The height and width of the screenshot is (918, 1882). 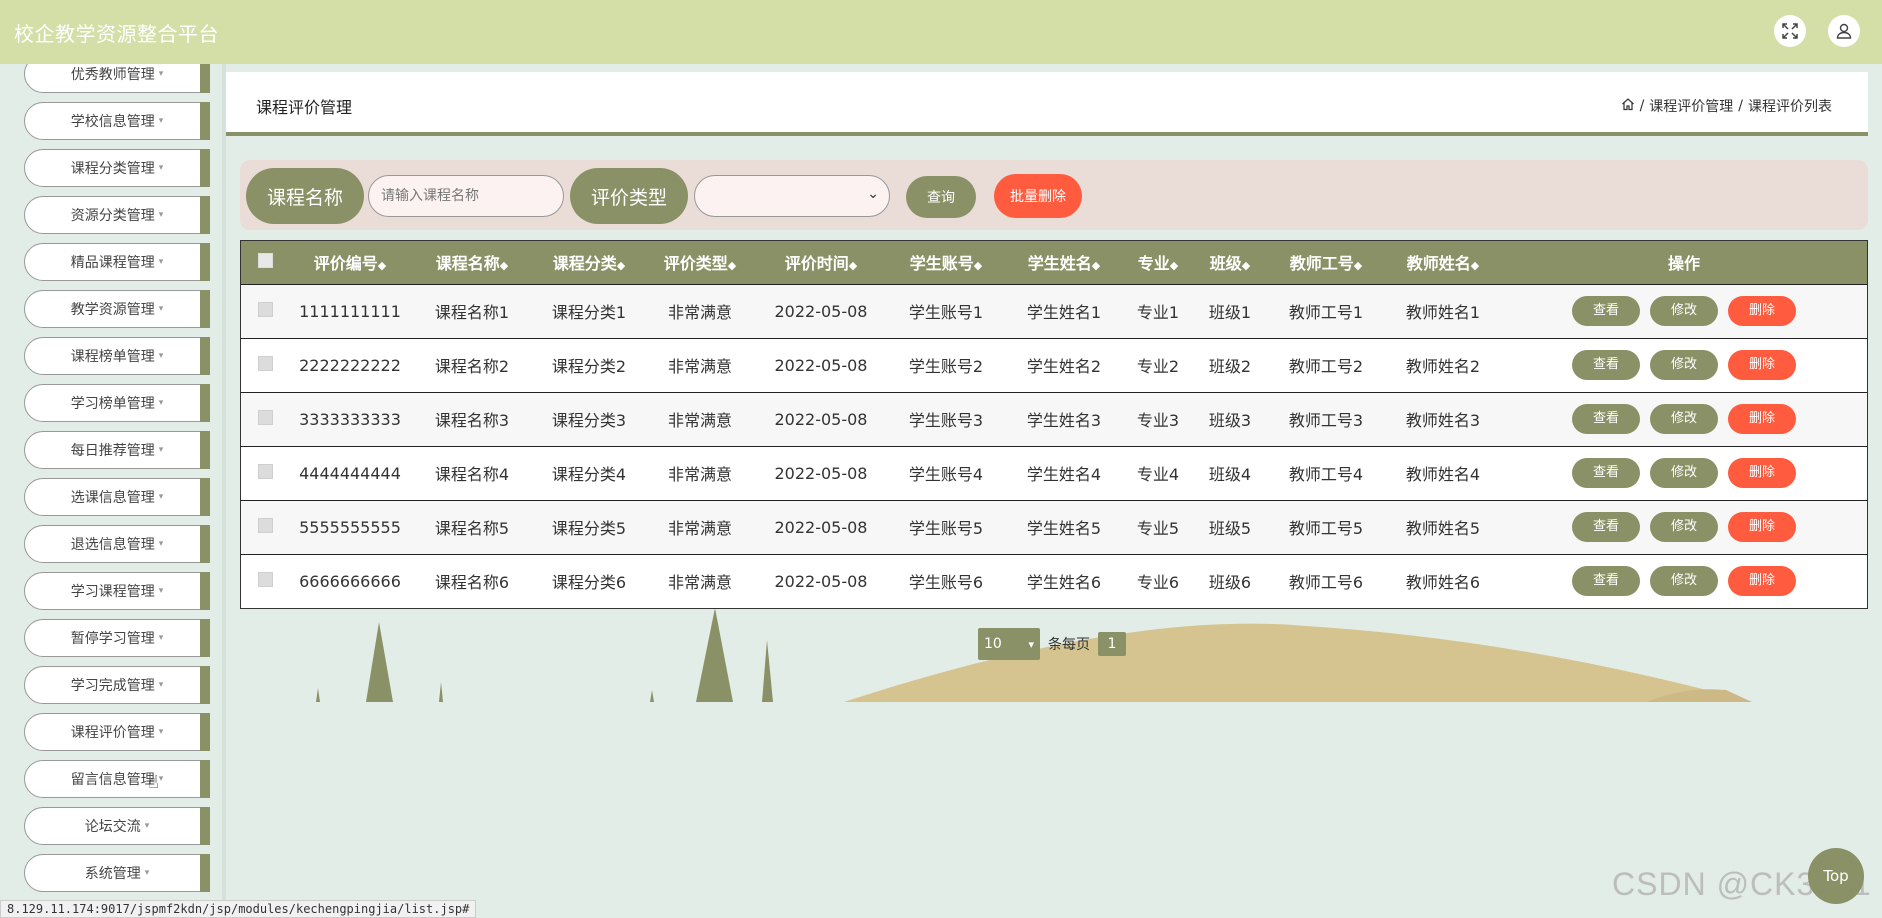 I want to click on table-cell: 教师工号4, so click(x=1326, y=474).